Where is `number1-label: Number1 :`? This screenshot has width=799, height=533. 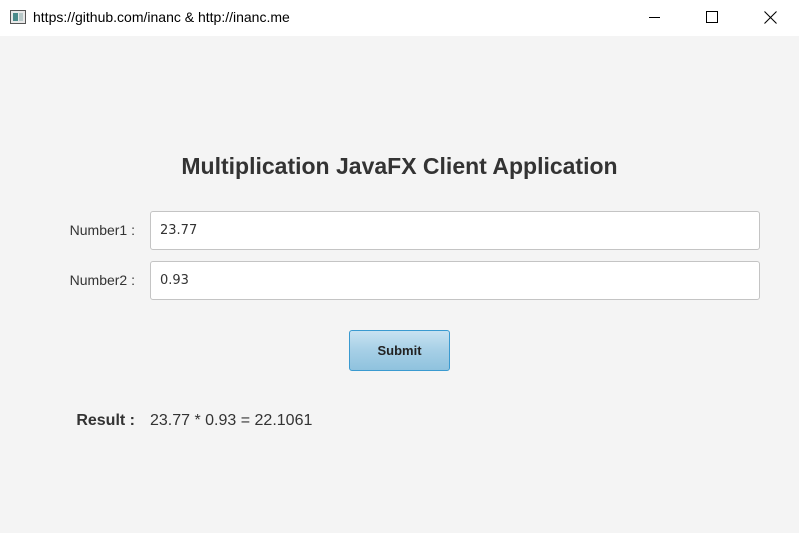 number1-label: Number1 : is located at coordinates (102, 230).